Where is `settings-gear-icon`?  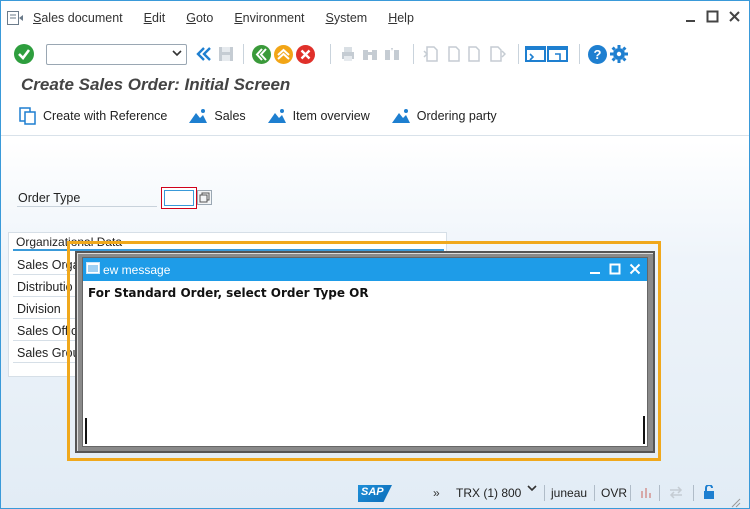
settings-gear-icon is located at coordinates (619, 54).